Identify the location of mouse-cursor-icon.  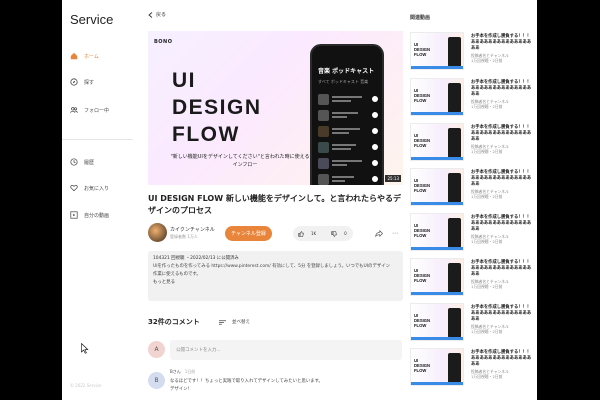
(85, 348).